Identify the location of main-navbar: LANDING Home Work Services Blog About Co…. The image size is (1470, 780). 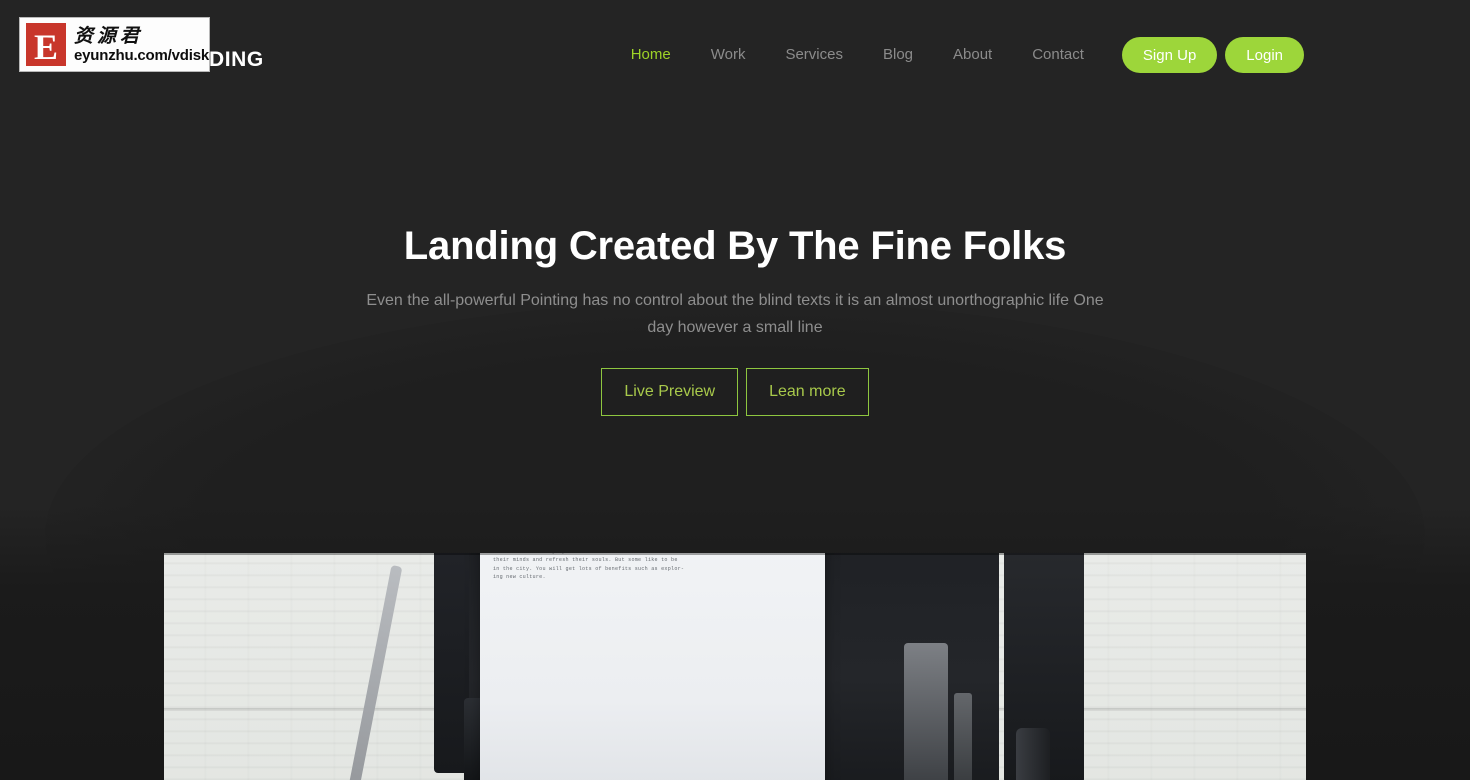
(735, 55).